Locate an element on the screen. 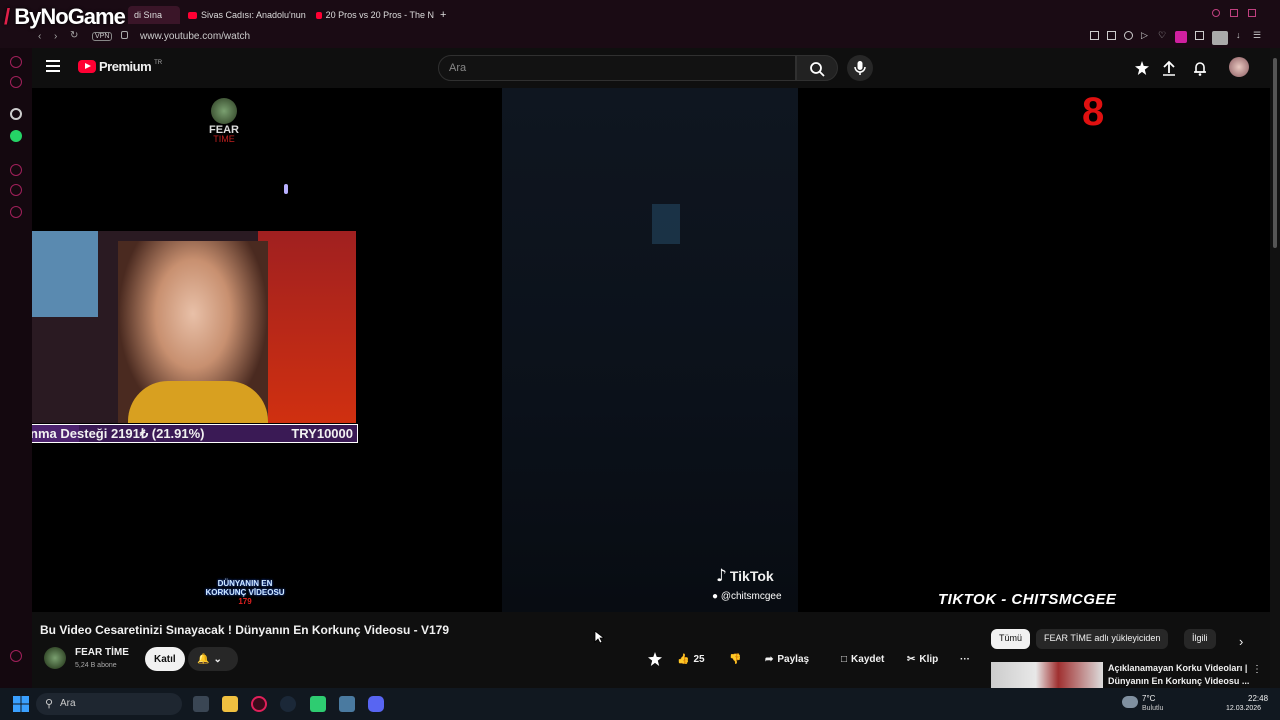 The width and height of the screenshot is (1280, 720). url-field: www.youtube.com/watch is located at coordinates (195, 36).